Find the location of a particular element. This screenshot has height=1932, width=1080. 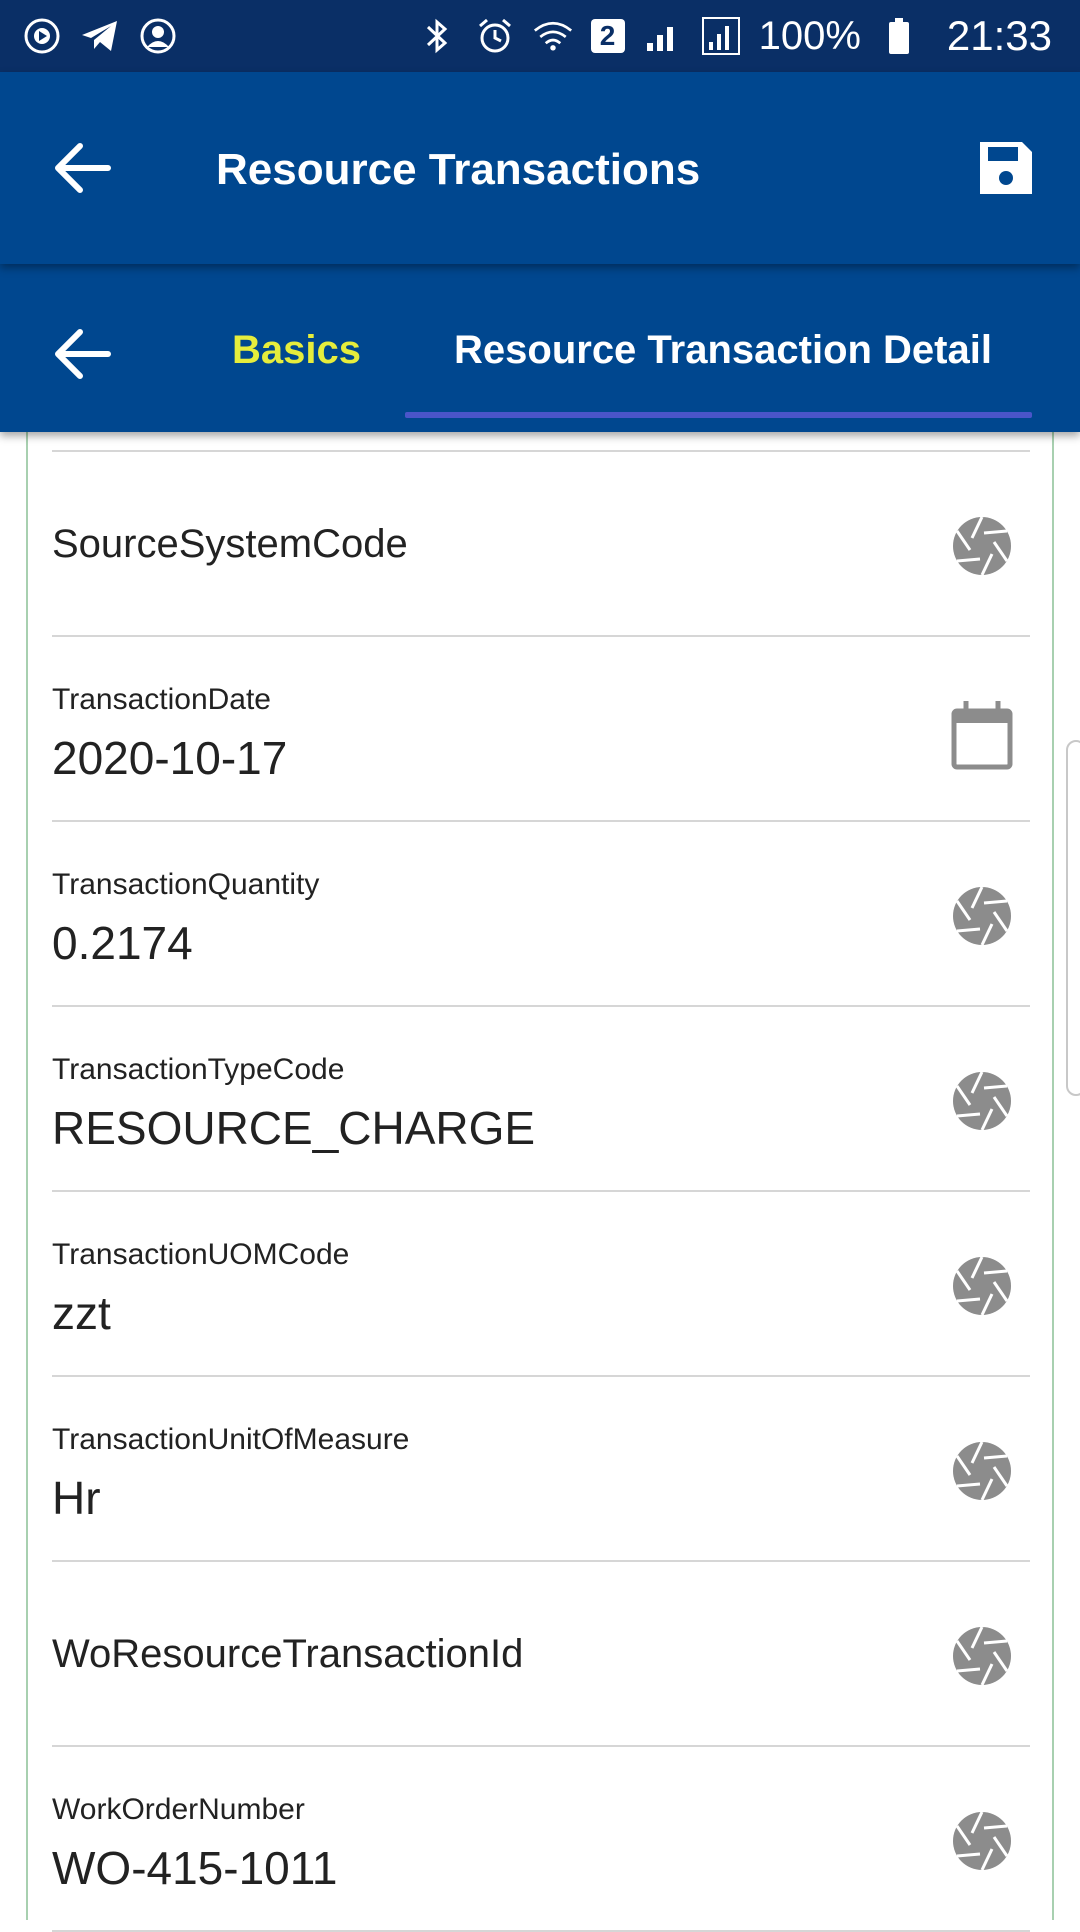

field-value: 0.2174 is located at coordinates (122, 943).